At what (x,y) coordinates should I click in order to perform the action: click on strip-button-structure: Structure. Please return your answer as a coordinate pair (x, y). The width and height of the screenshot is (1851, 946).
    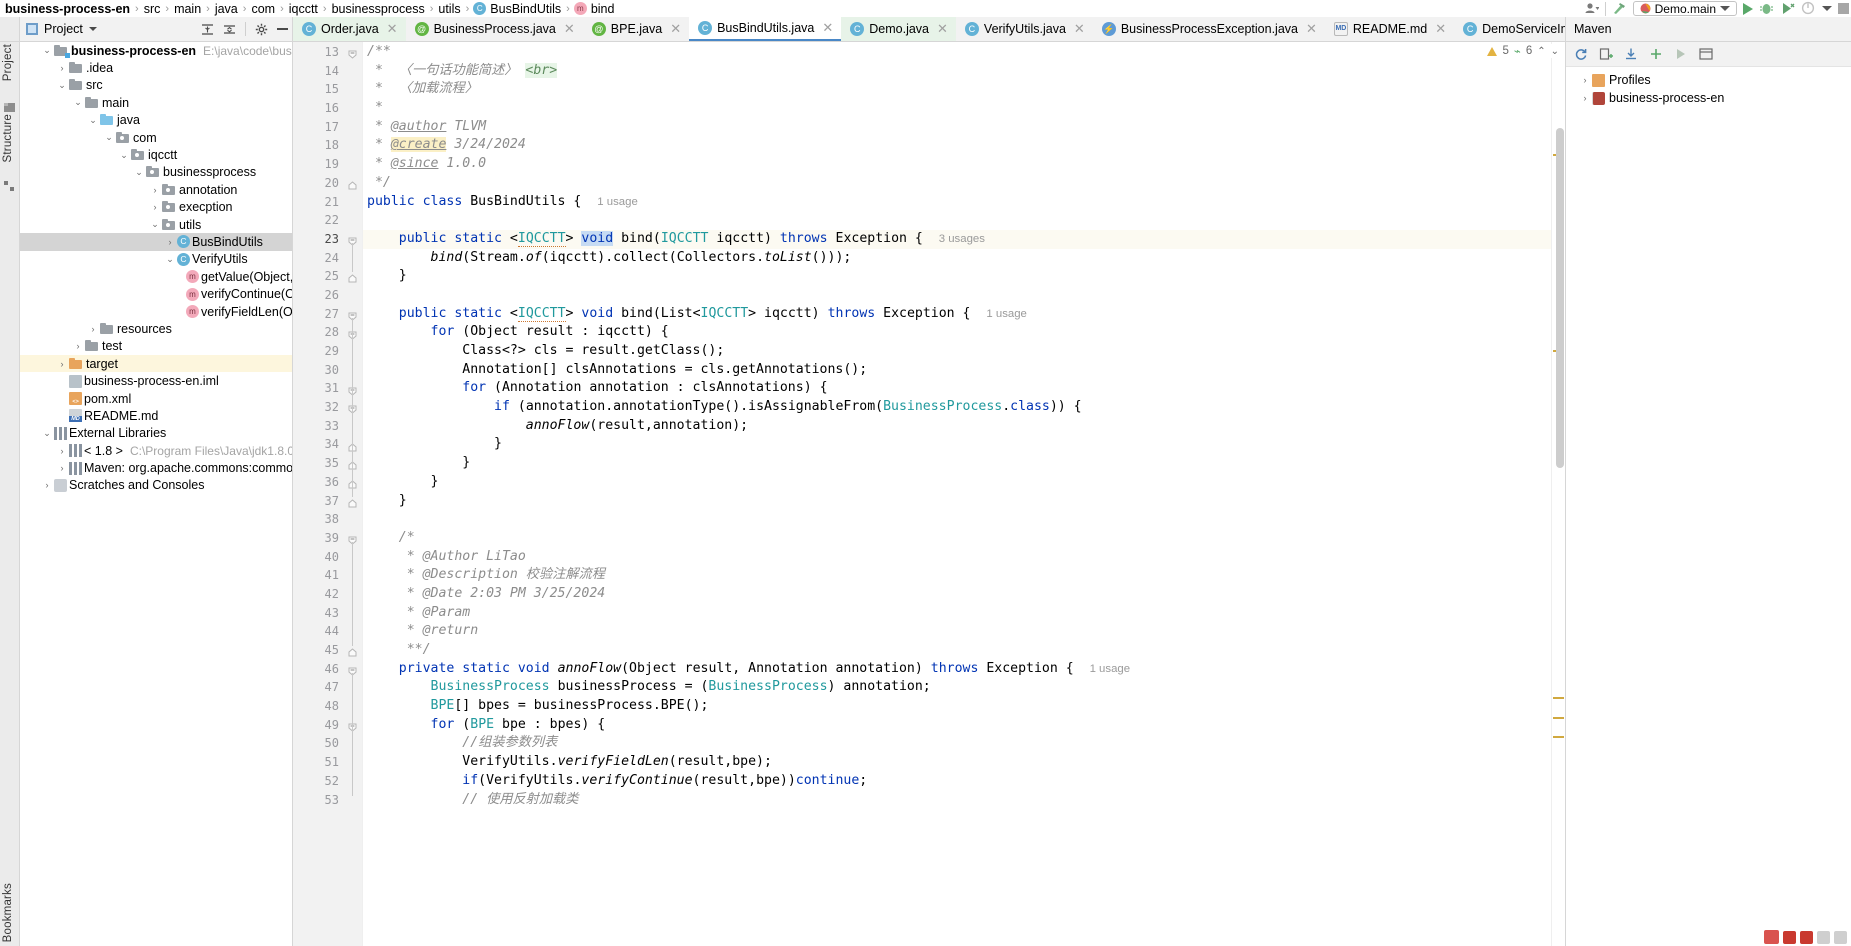
    Looking at the image, I should click on (8, 138).